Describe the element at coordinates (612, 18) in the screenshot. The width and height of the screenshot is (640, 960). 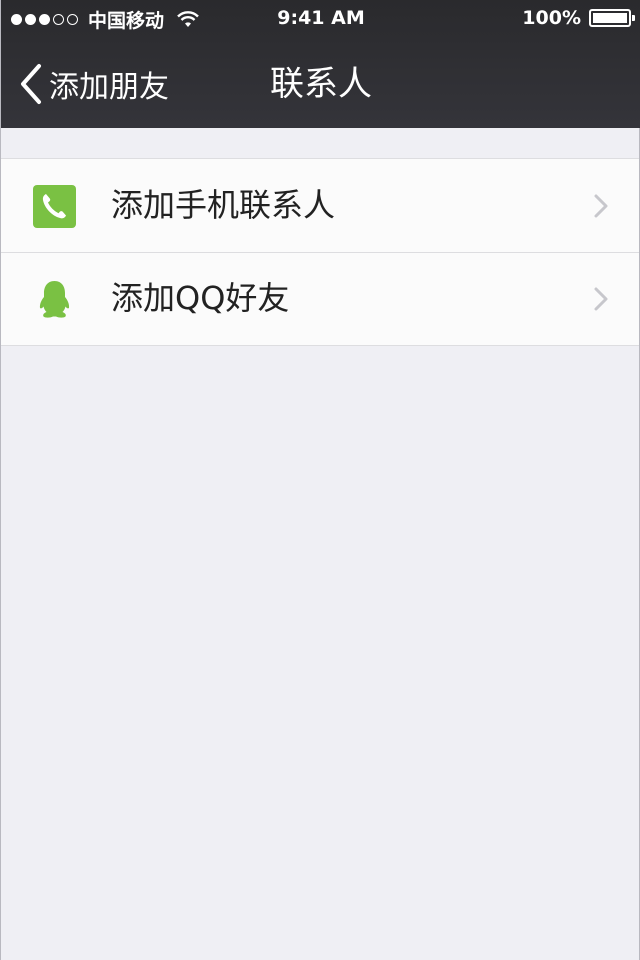
I see `battery-icon` at that location.